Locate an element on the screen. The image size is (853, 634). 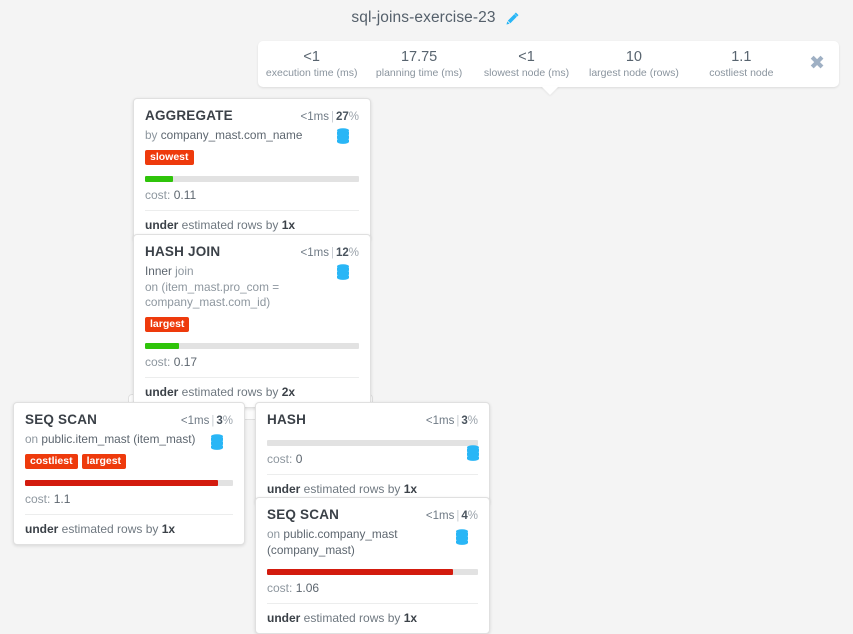
estimate-factor: 2x is located at coordinates (288, 392).